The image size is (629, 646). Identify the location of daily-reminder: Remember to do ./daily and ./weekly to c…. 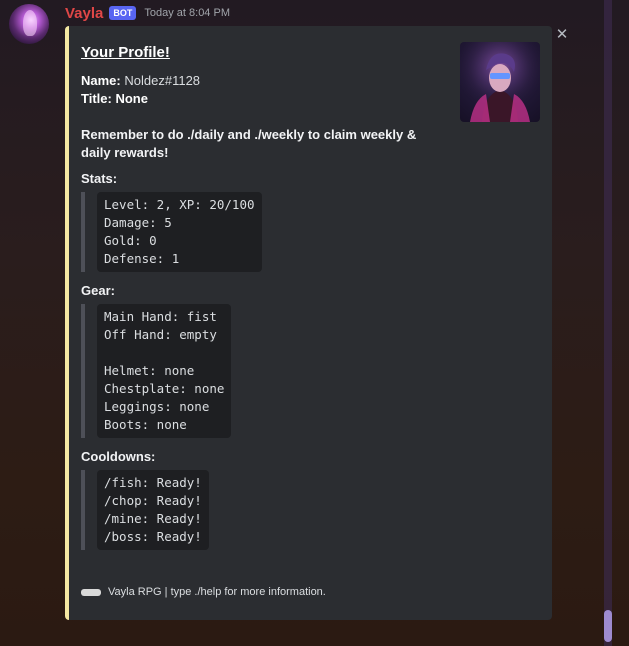
(249, 143).